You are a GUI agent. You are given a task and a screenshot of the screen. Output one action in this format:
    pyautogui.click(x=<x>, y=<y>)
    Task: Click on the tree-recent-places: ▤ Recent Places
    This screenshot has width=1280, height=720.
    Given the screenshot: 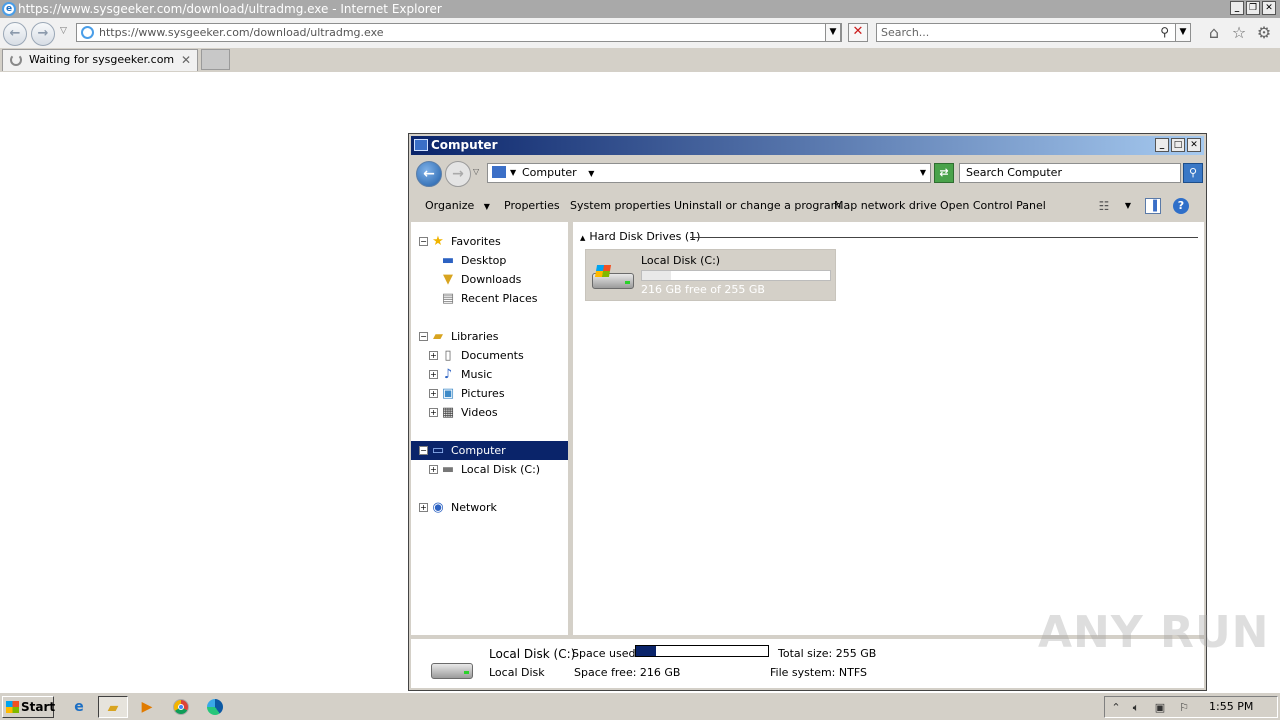 What is the action you would take?
    pyautogui.click(x=489, y=298)
    